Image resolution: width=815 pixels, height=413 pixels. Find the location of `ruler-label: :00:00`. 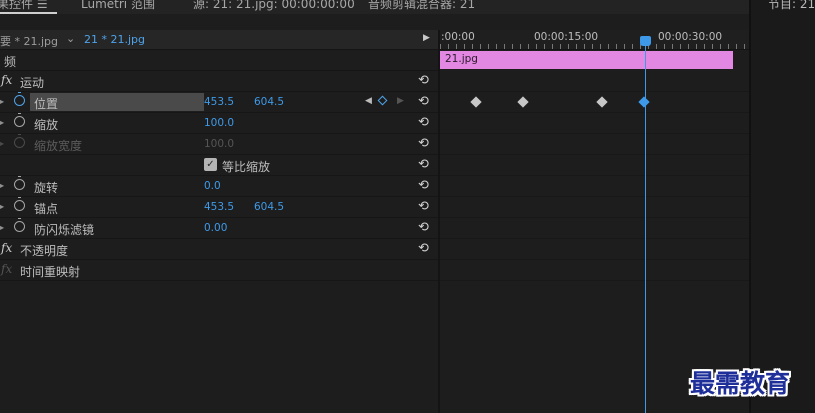

ruler-label: :00:00 is located at coordinates (458, 37).